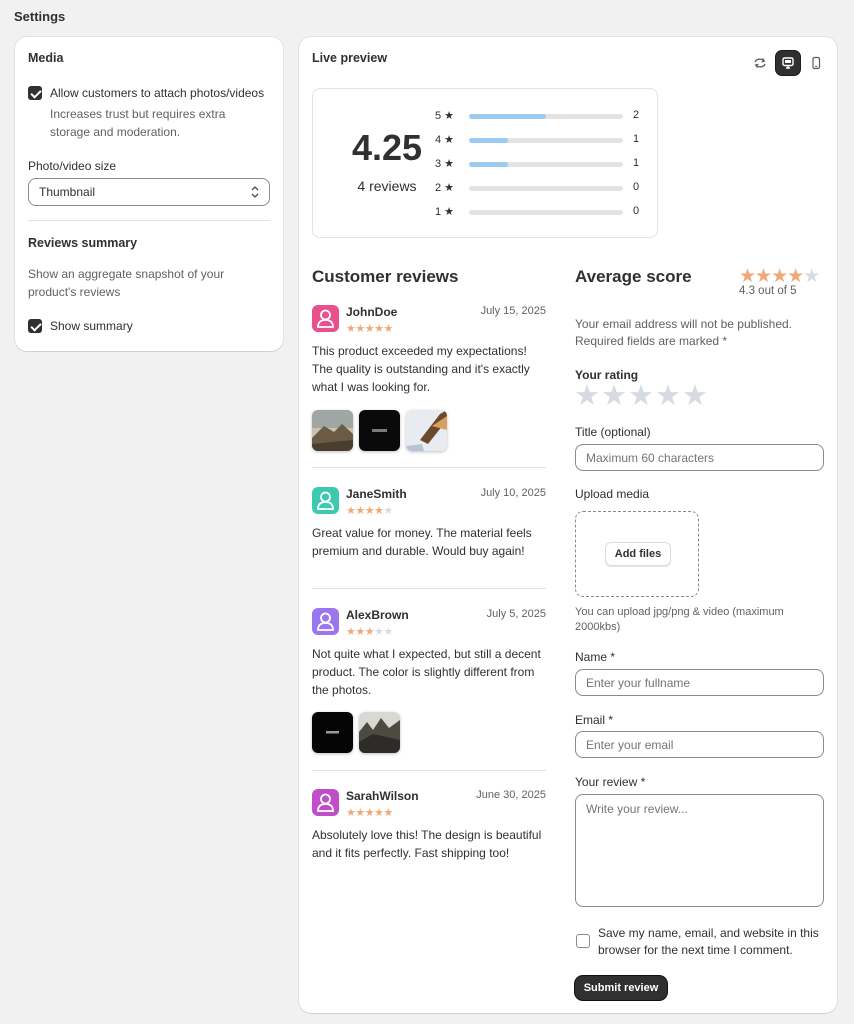  What do you see at coordinates (699, 744) in the screenshot?
I see `email-input` at bounding box center [699, 744].